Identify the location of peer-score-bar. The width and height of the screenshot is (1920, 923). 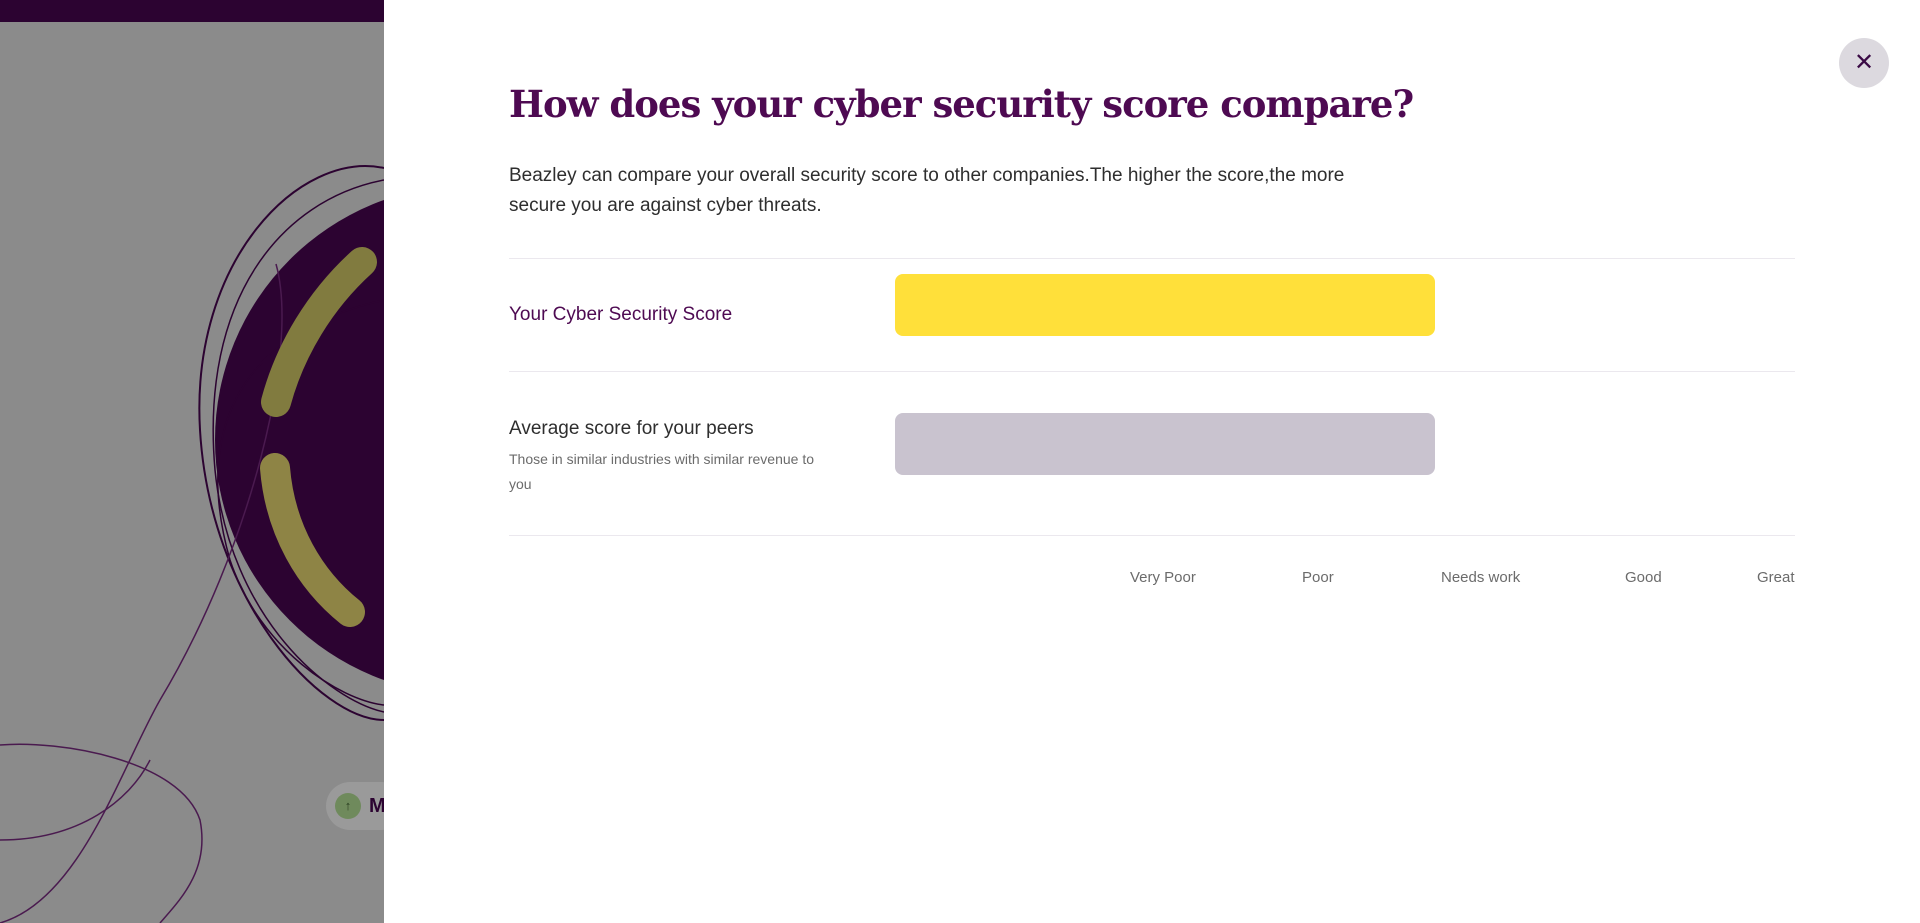
(1165, 444).